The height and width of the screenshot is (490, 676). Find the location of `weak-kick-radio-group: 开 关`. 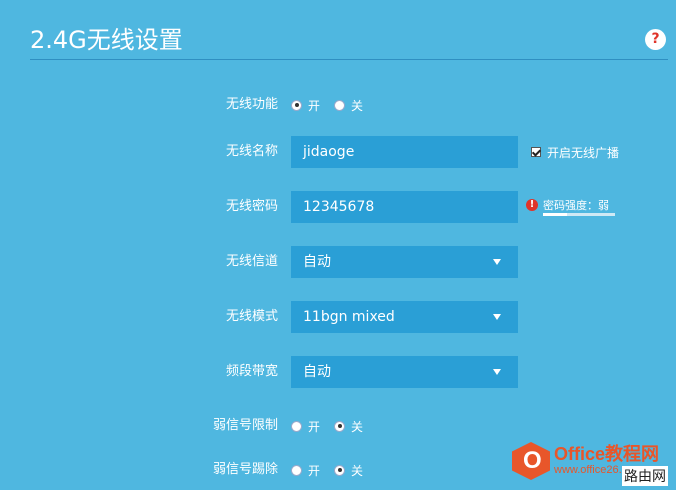

weak-kick-radio-group: 开 关 is located at coordinates (334, 470).